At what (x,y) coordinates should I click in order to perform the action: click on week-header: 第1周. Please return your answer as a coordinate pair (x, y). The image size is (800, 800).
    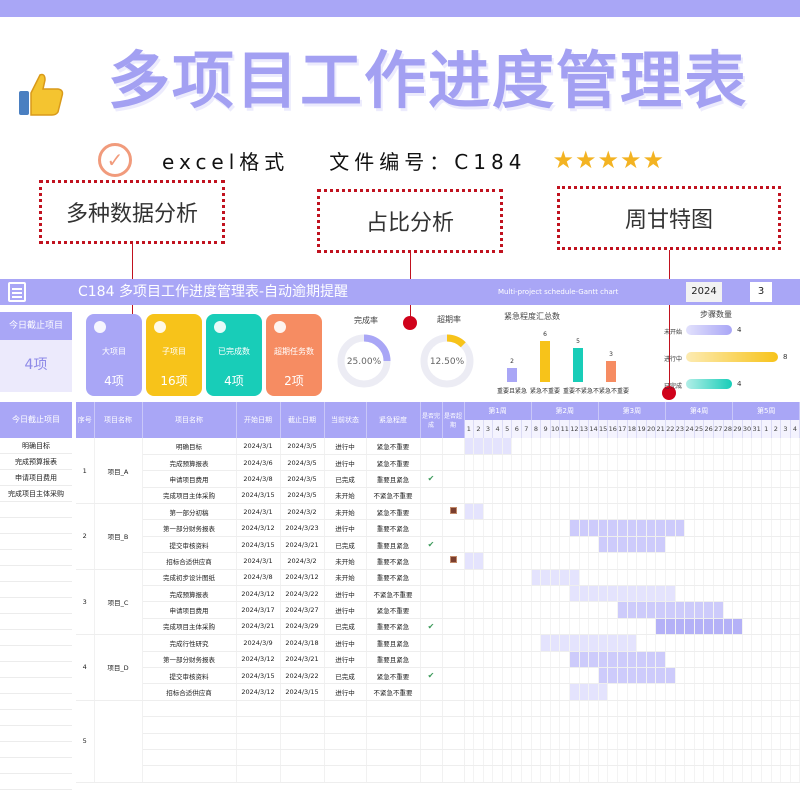
    Looking at the image, I should click on (498, 411).